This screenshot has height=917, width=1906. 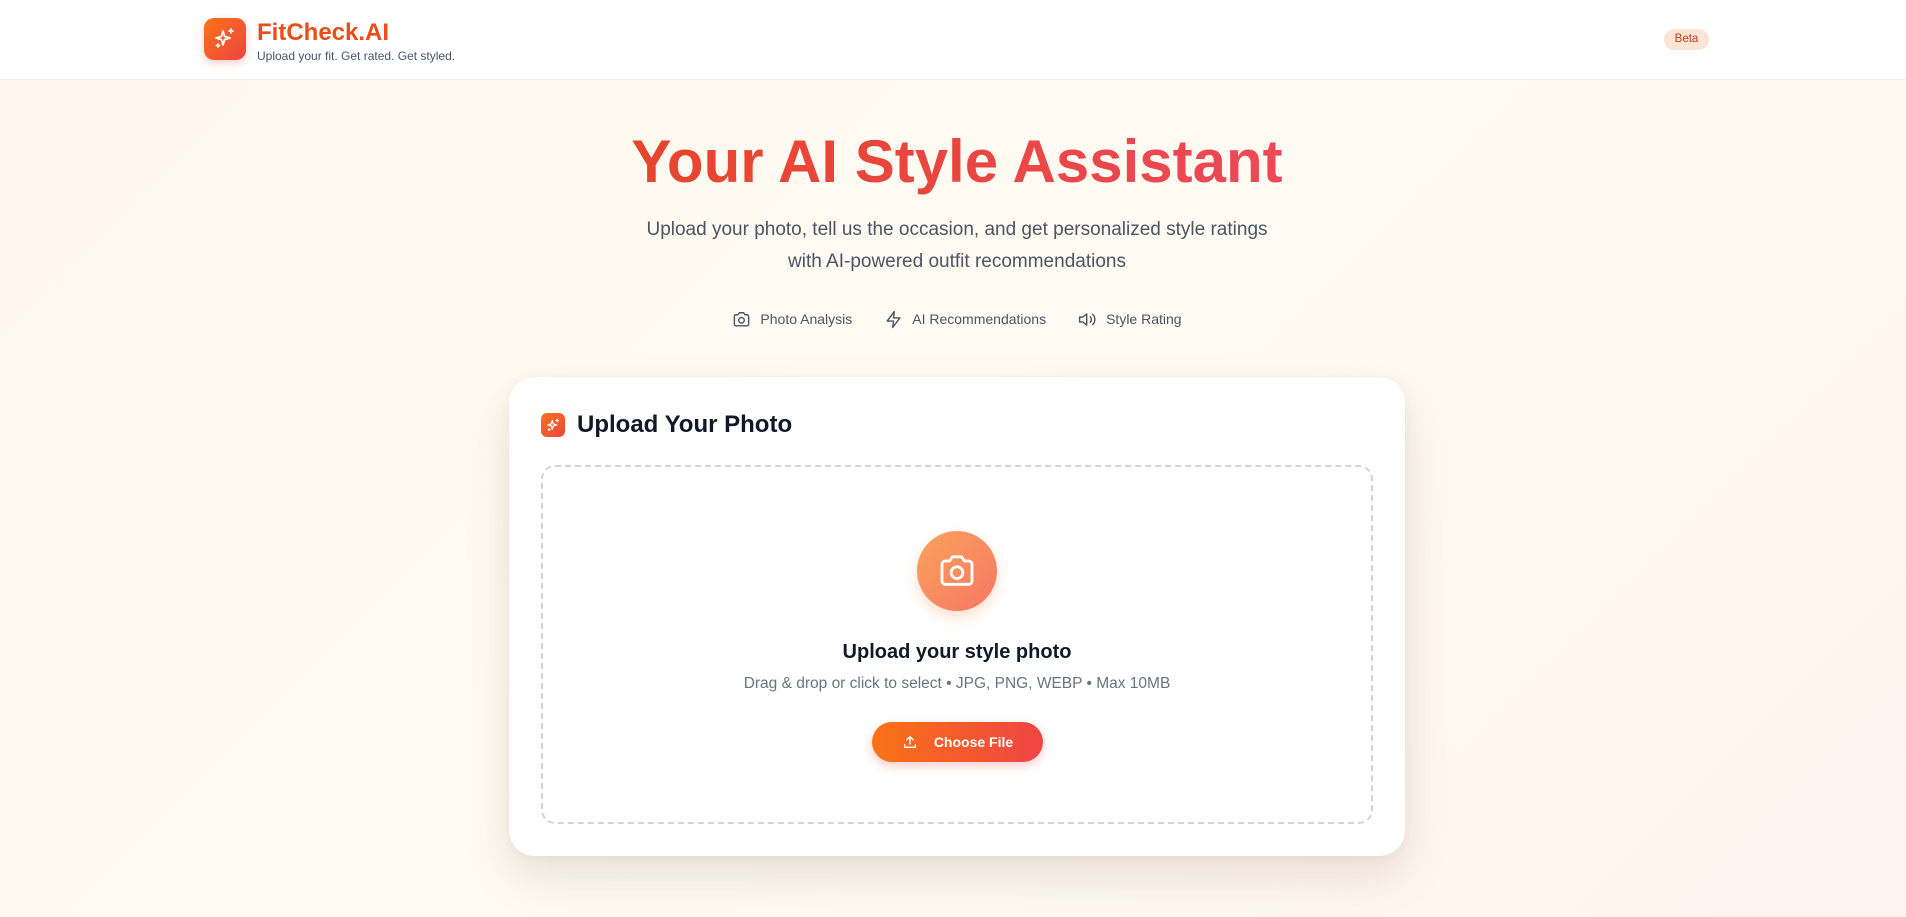 I want to click on hero-title: Your AI Style Assistant, so click(x=953, y=162).